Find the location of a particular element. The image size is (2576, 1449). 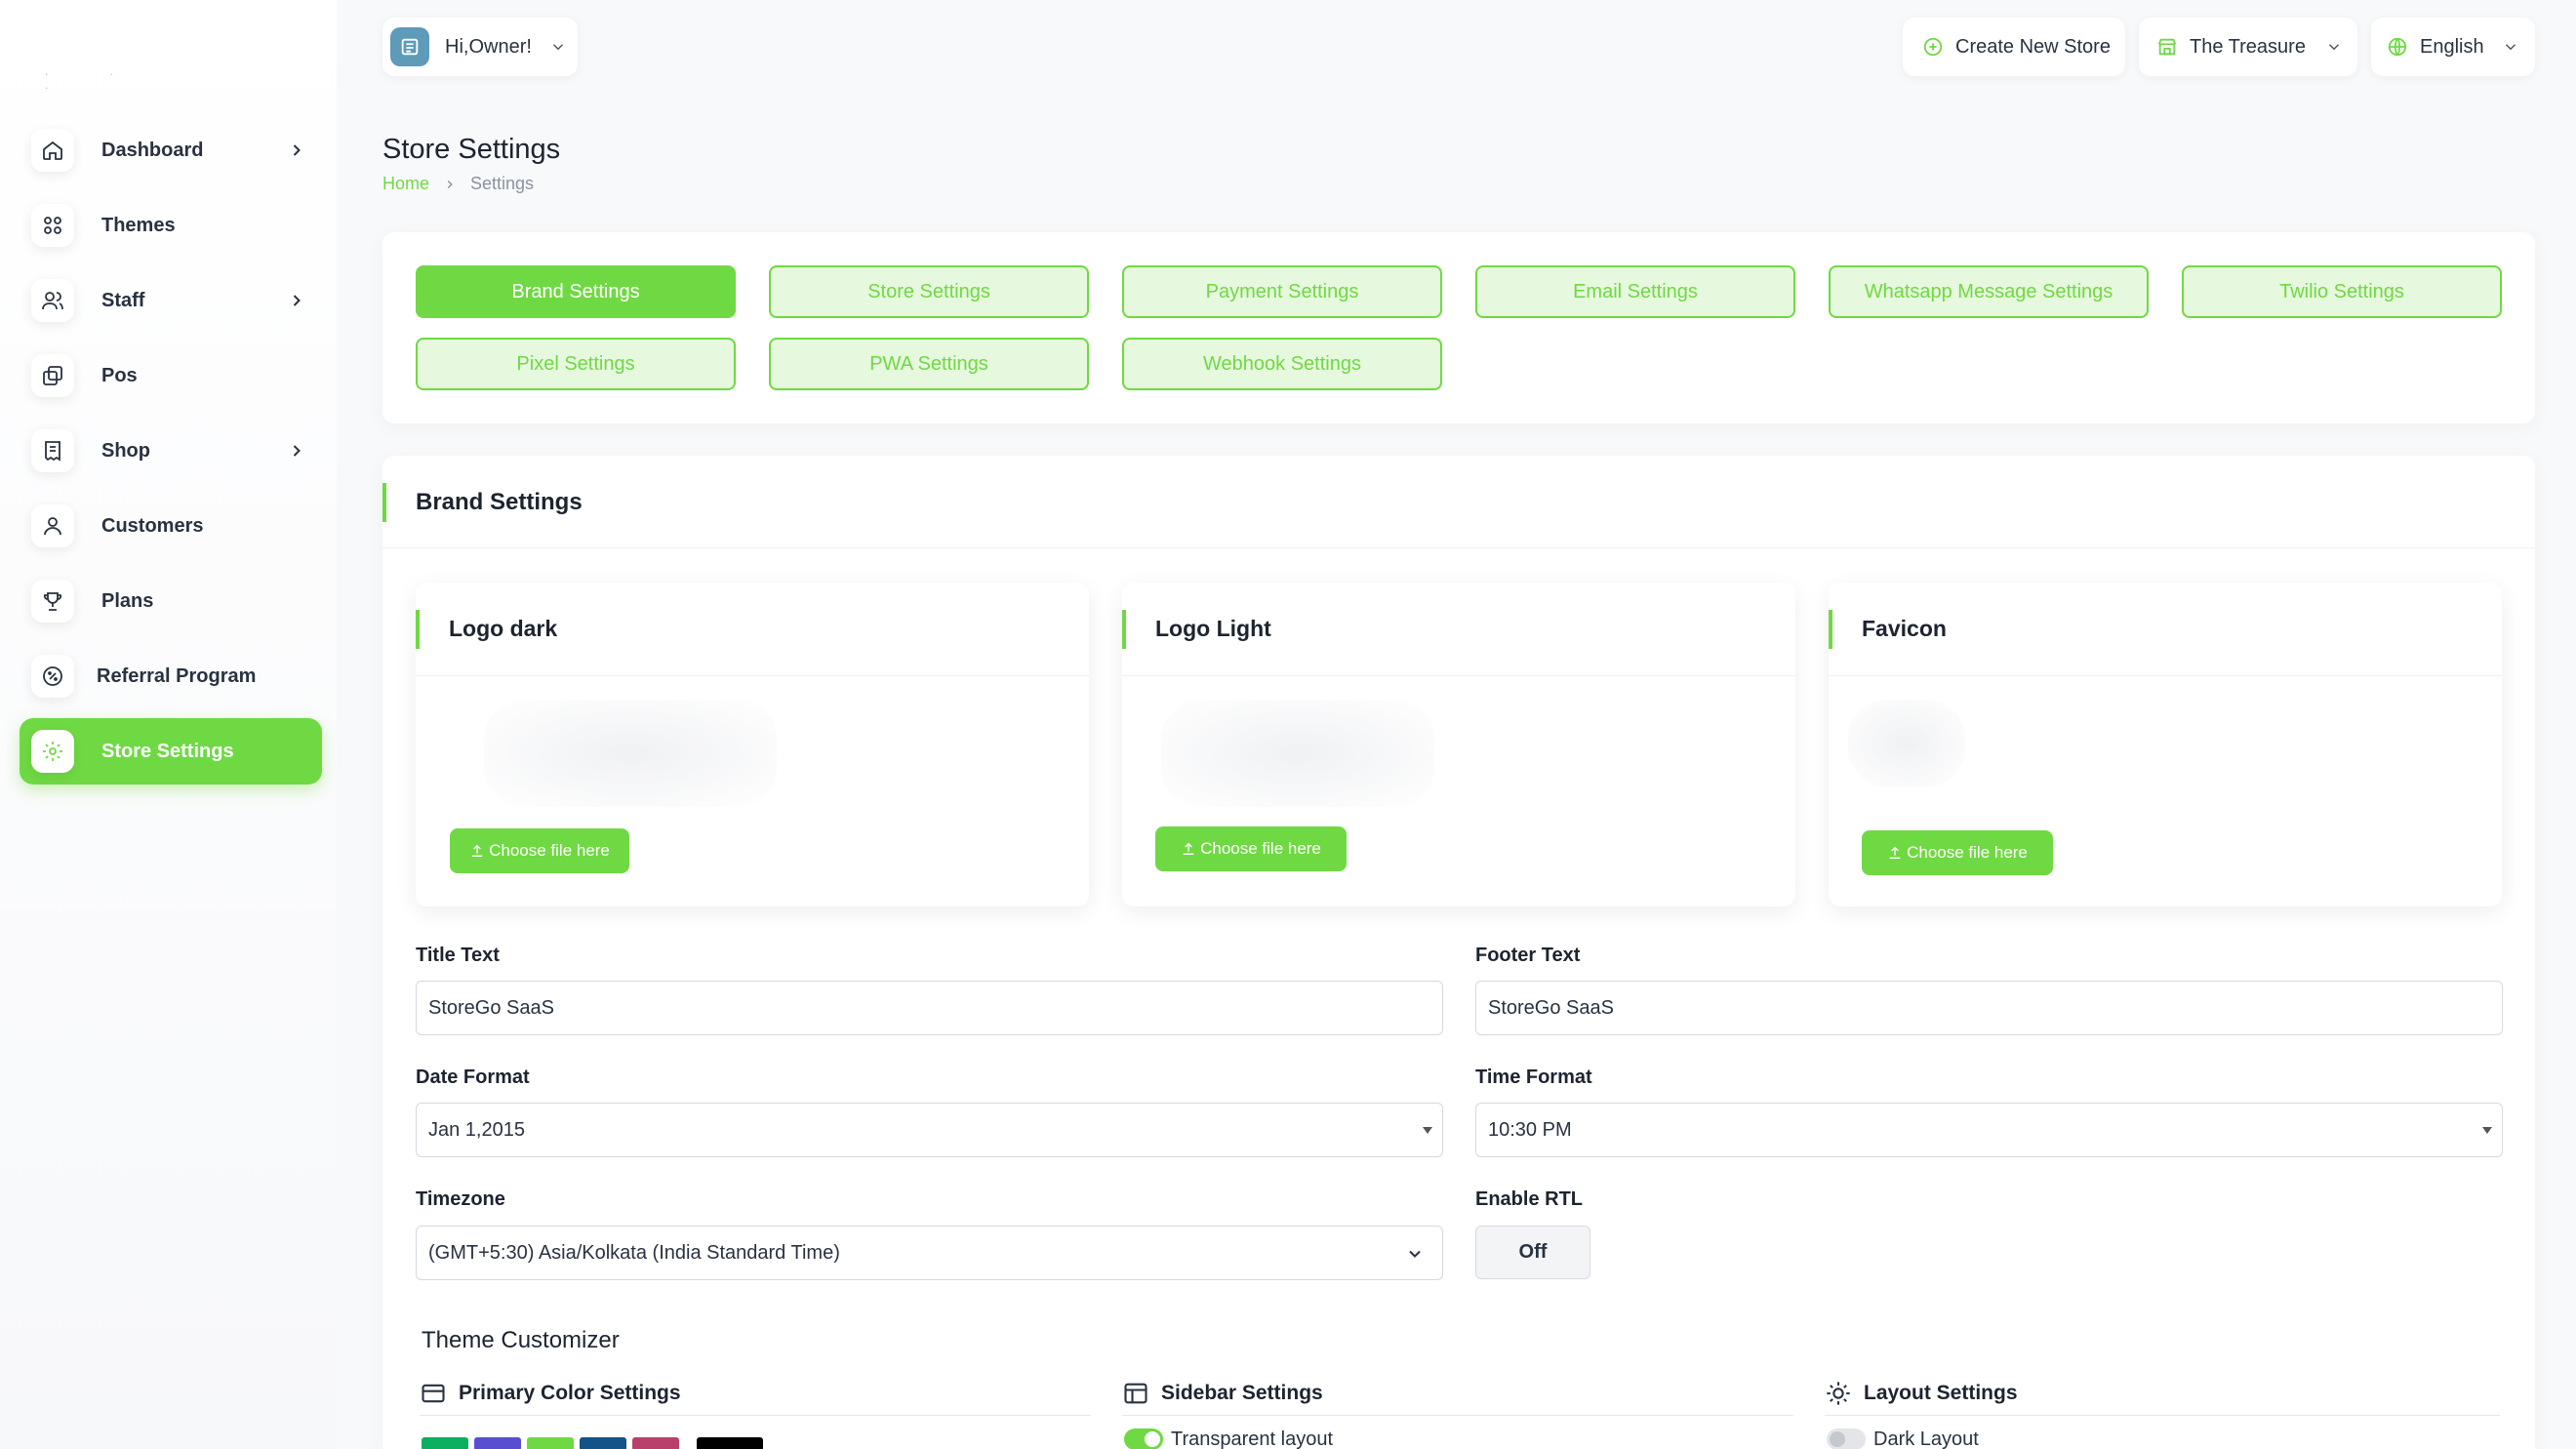

sidebar-item-label: Dashboard is located at coordinates (152, 150).